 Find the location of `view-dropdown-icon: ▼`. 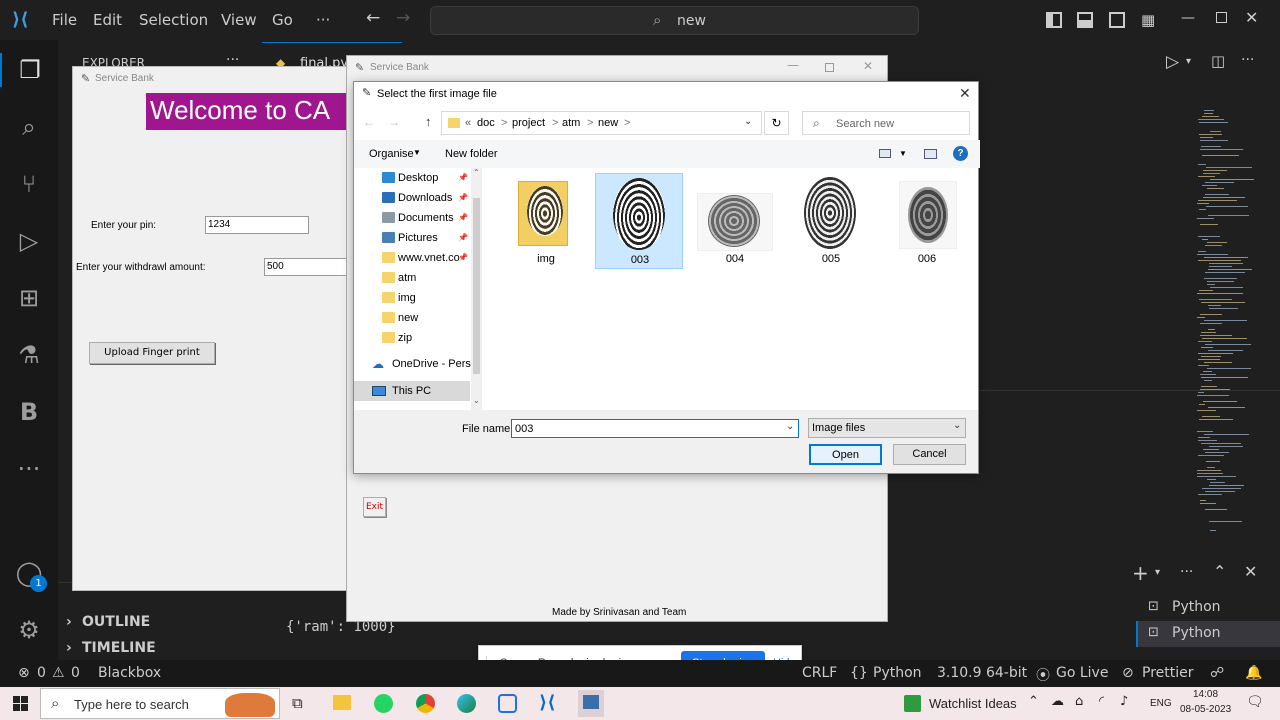

view-dropdown-icon: ▼ is located at coordinates (903, 153).